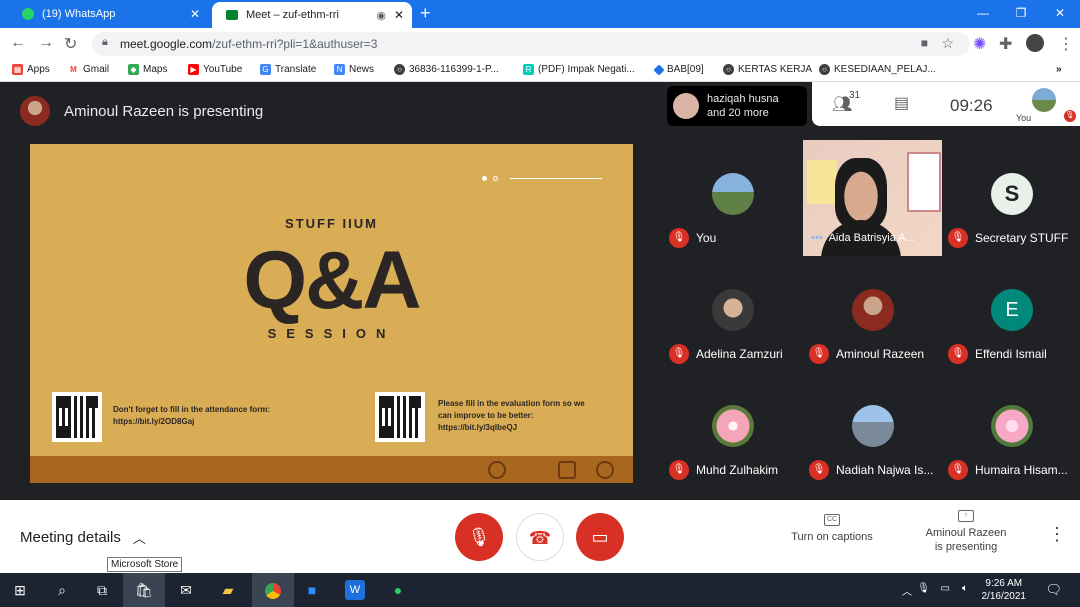 The height and width of the screenshot is (607, 1080). Describe the element at coordinates (832, 520) in the screenshot. I see `cc-icon: CC` at that location.